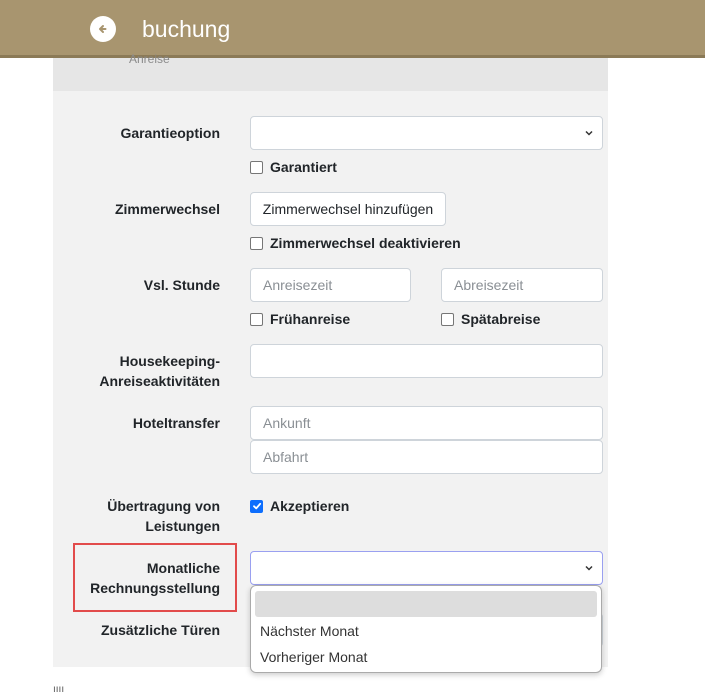 This screenshot has width=705, height=695. I want to click on billing-dropdown: Nächster Monat Vorheriger Monat, so click(426, 629).